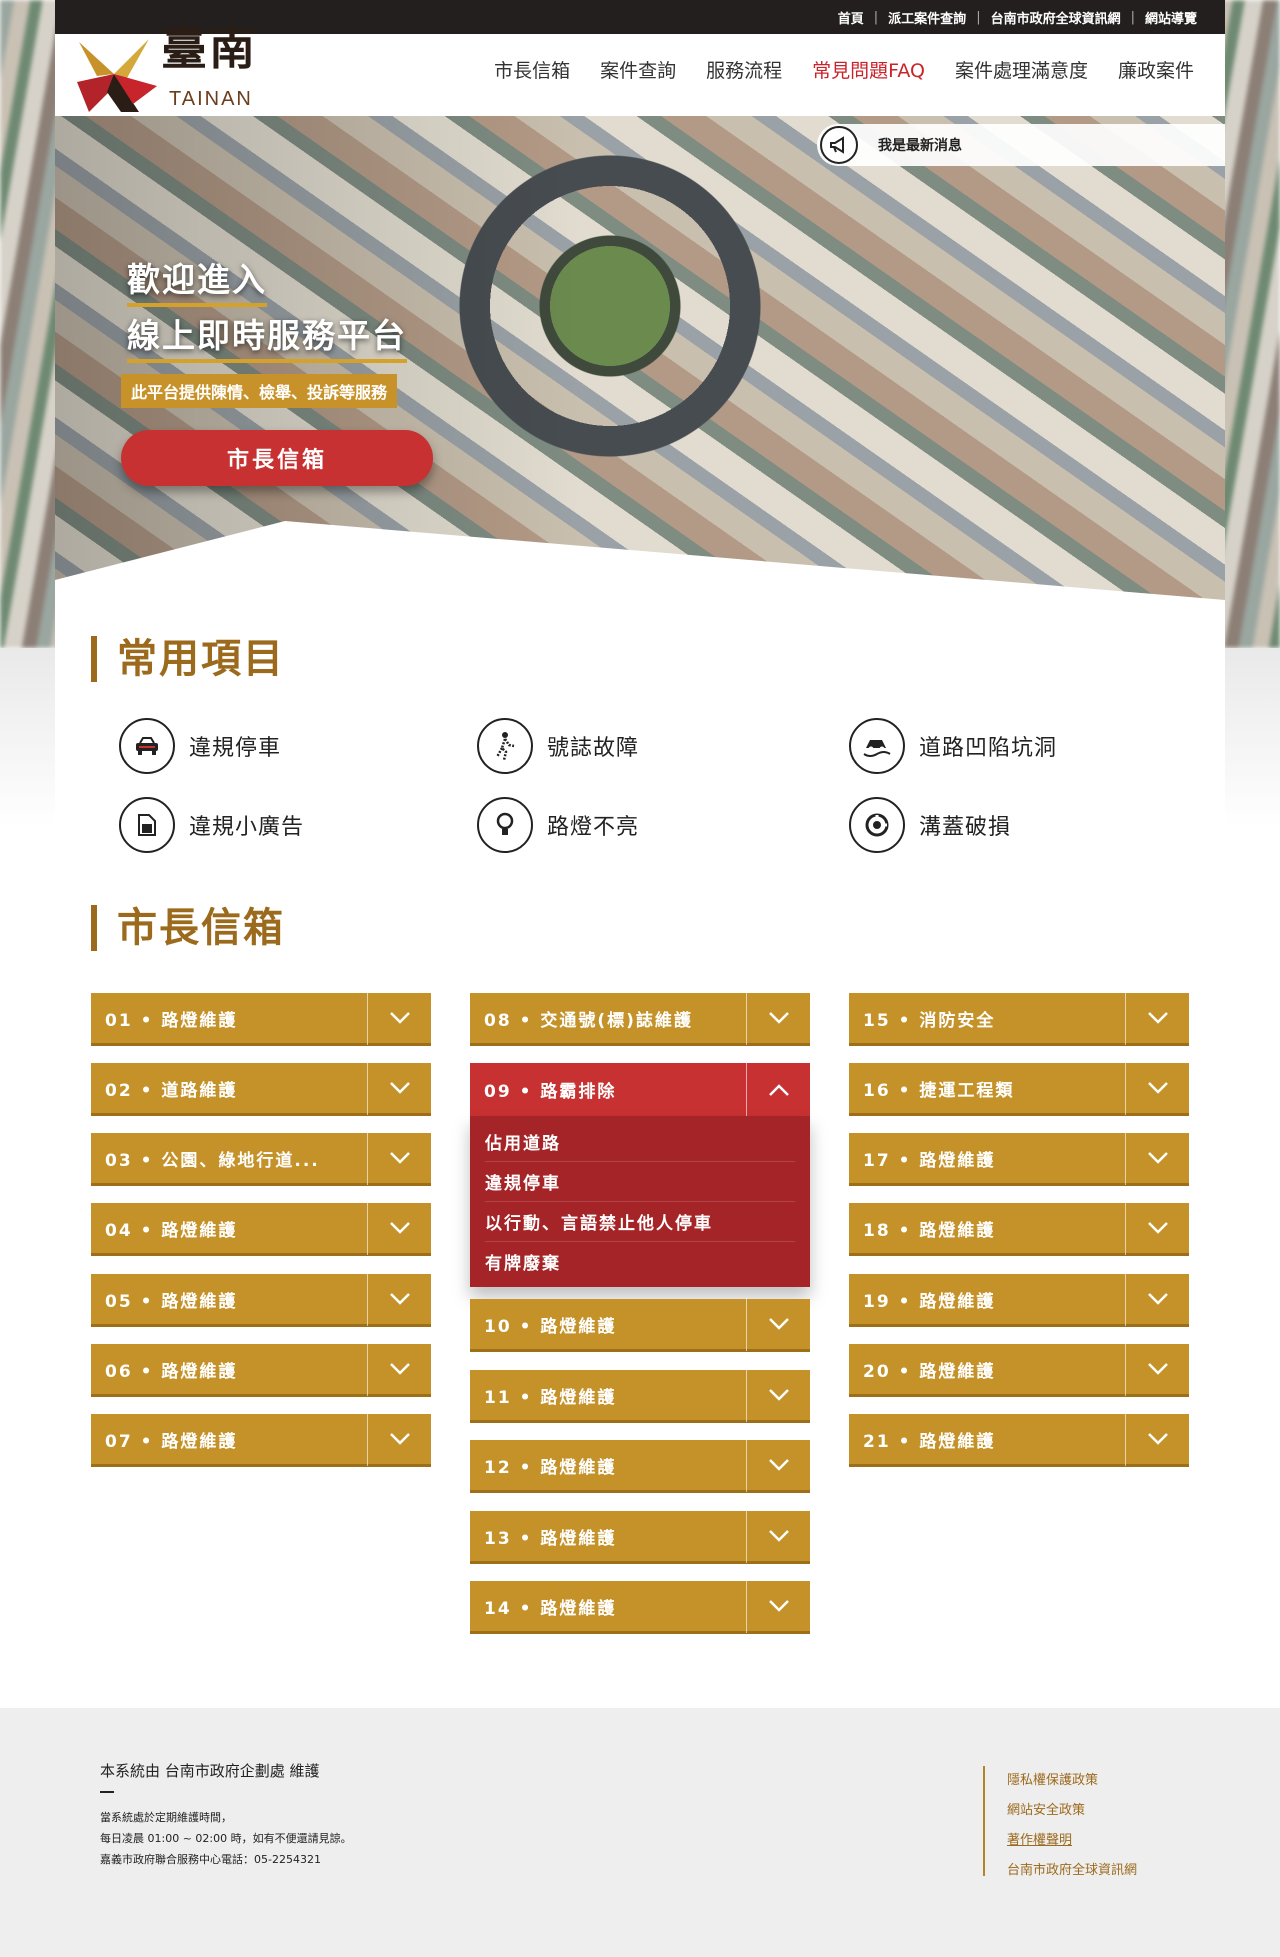 The image size is (1280, 1957). What do you see at coordinates (261, 1439) in the screenshot?
I see `accordion-item: 07 • 路燈維護` at bounding box center [261, 1439].